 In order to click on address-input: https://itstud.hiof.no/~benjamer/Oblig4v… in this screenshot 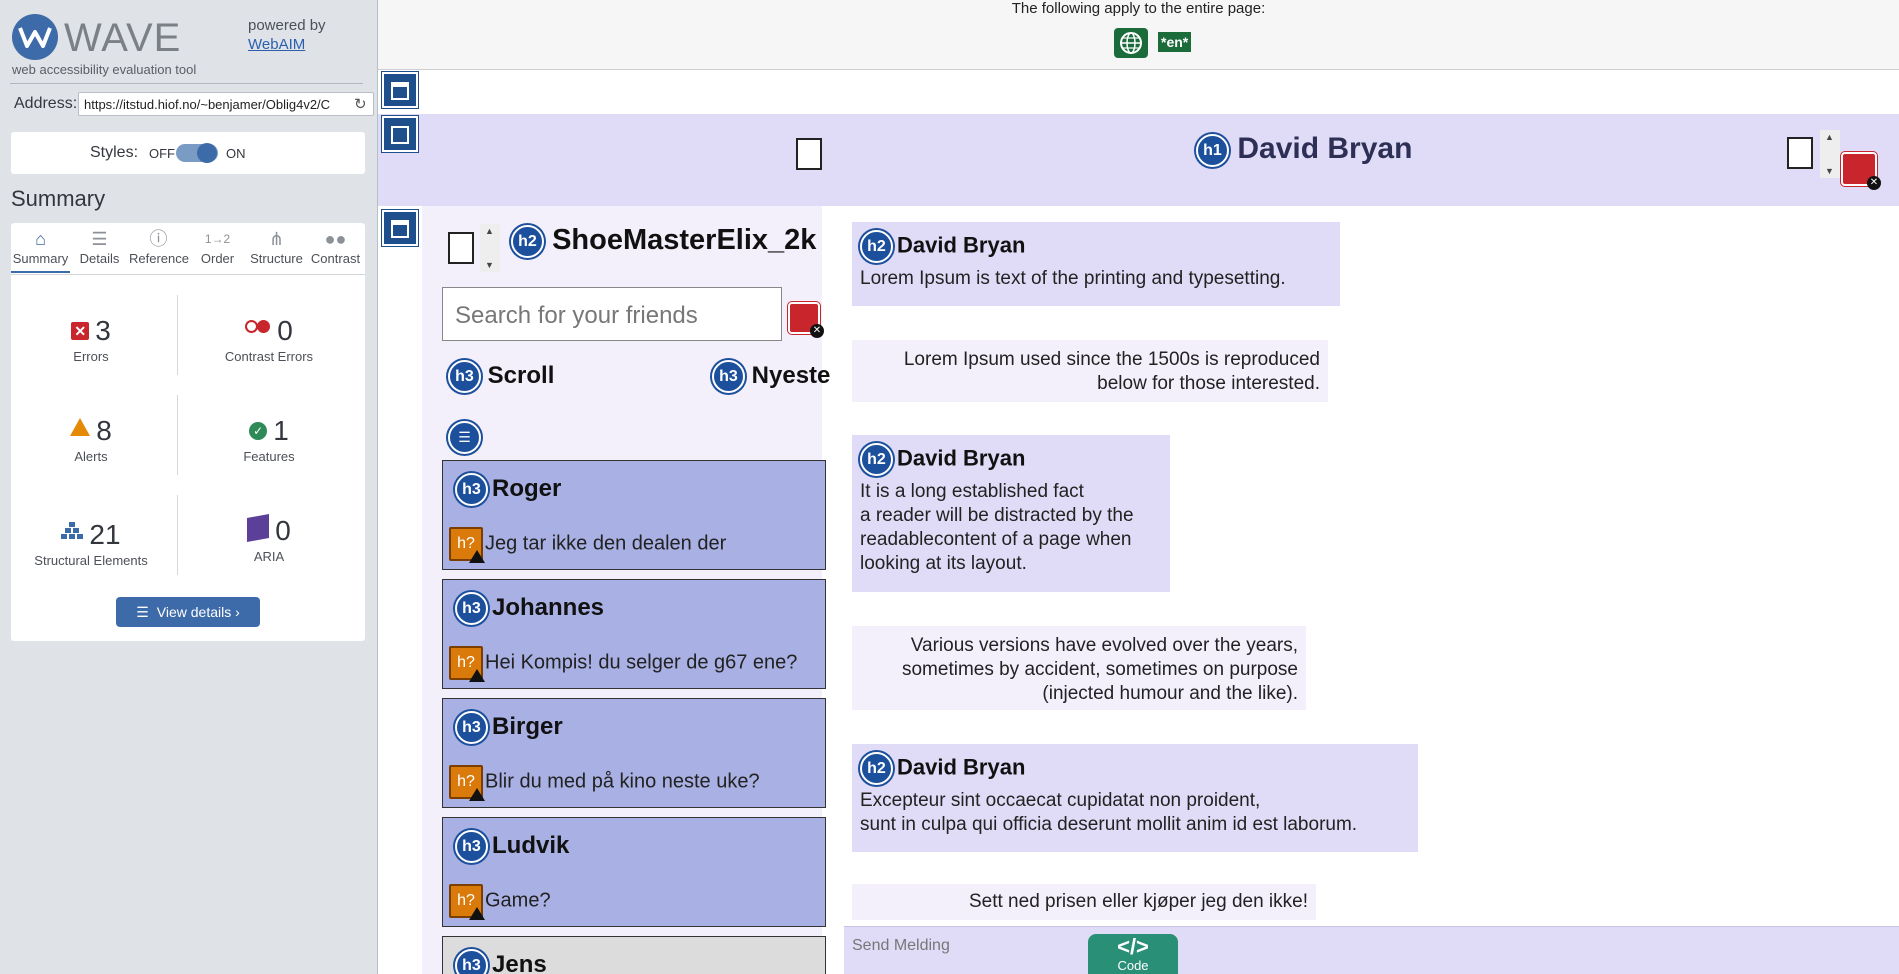, I will do `click(226, 104)`.